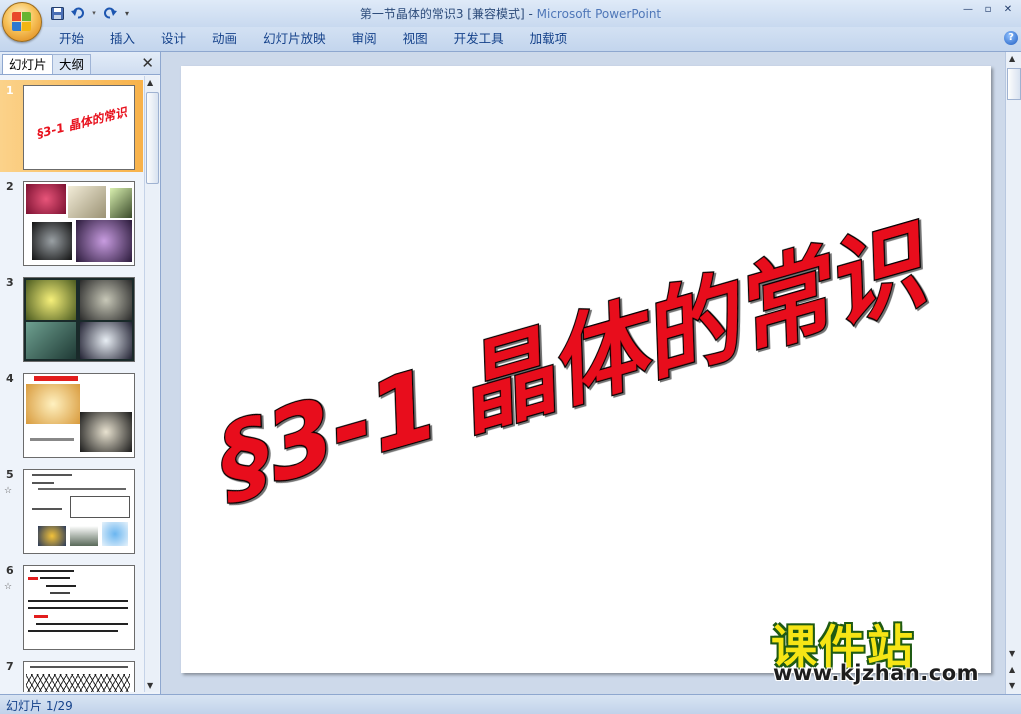  Describe the element at coordinates (10, 90) in the screenshot. I see `slide-number: 1` at that location.